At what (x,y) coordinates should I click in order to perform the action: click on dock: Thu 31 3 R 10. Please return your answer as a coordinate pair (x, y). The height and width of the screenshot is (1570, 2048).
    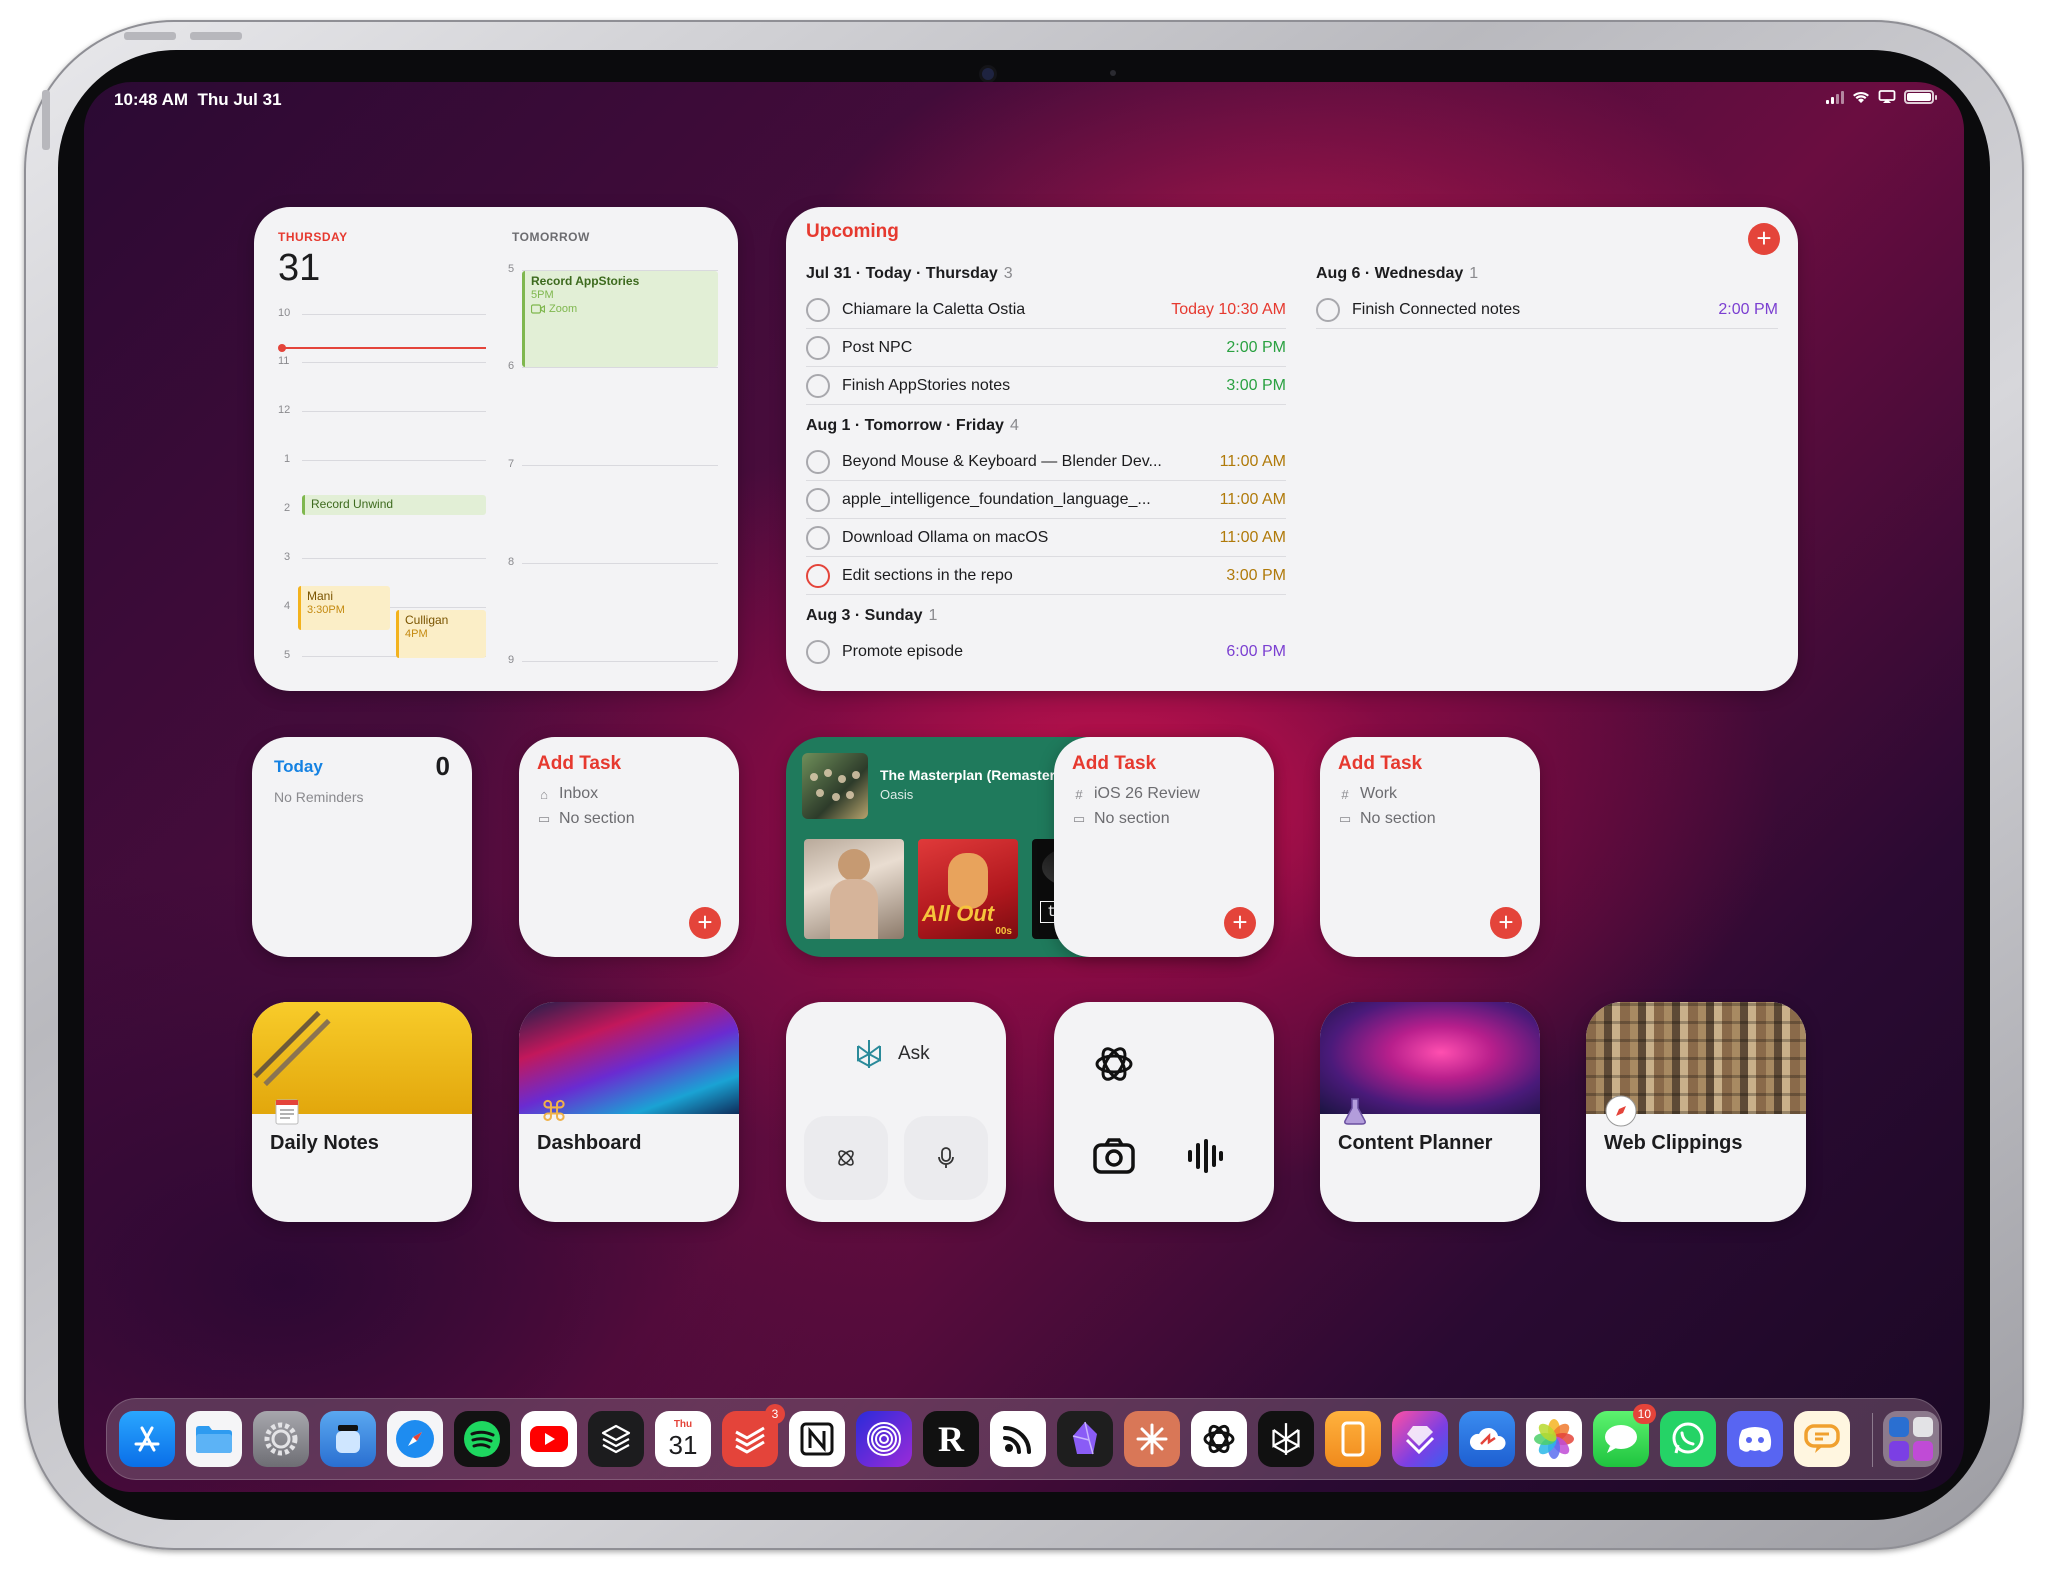
    Looking at the image, I should click on (1024, 1439).